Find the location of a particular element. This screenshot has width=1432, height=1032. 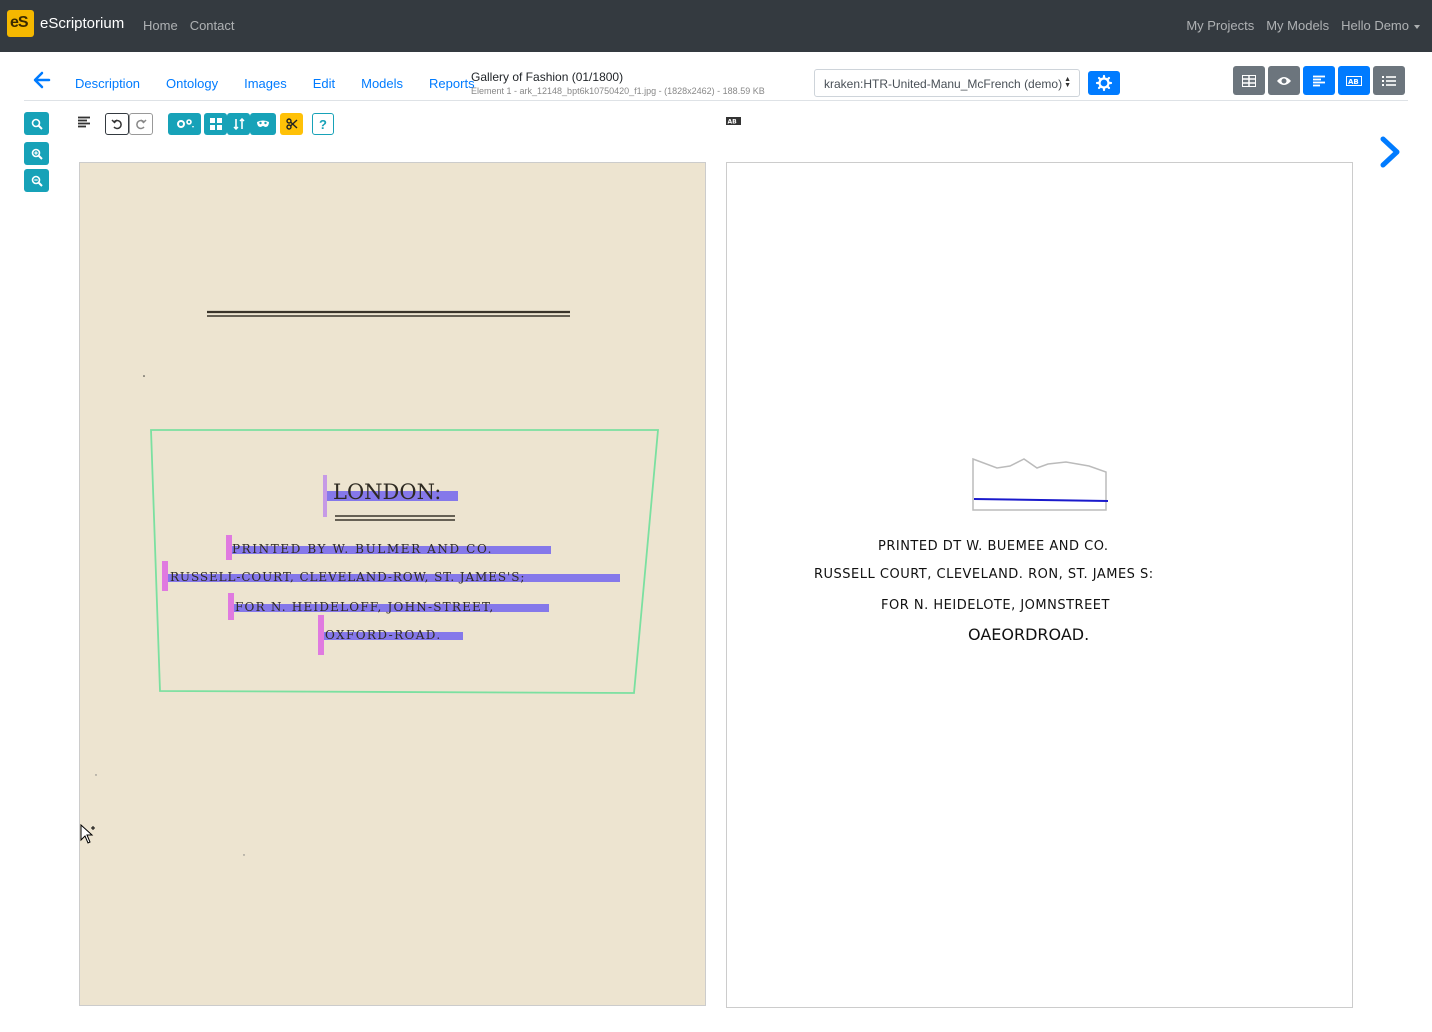

model-select-value: kraken:HTR-United-Manu_McFrench (demo) is located at coordinates (943, 84).